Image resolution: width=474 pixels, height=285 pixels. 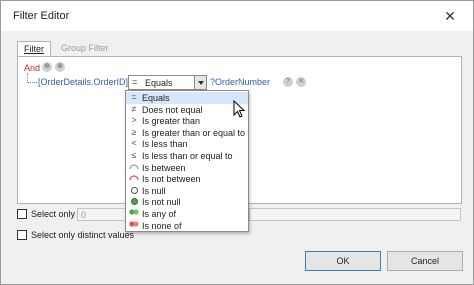 I want to click on close-icon: ✕, so click(x=450, y=16).